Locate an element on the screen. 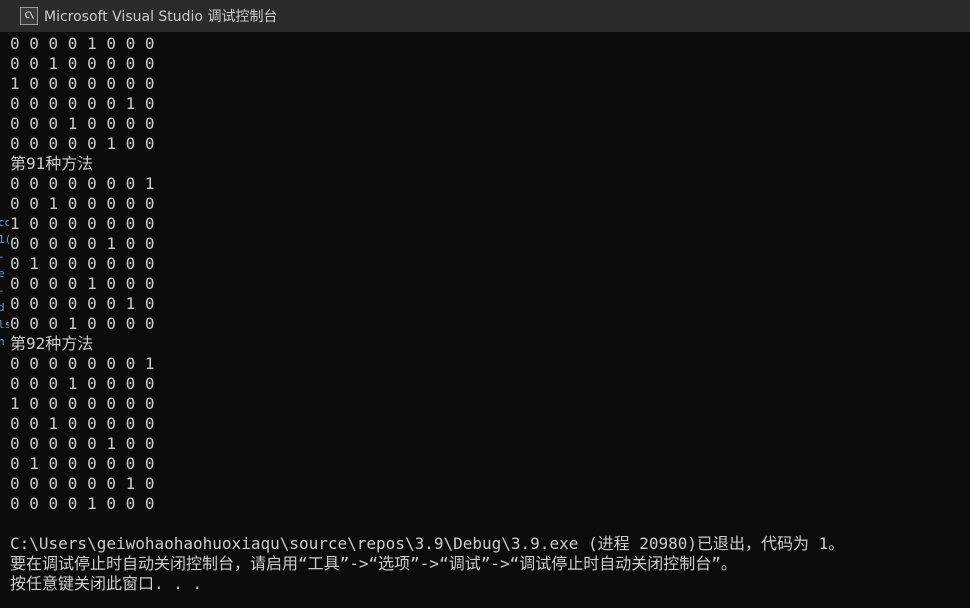 The width and height of the screenshot is (970, 608). background-text-fragment: d is located at coordinates (2, 307).